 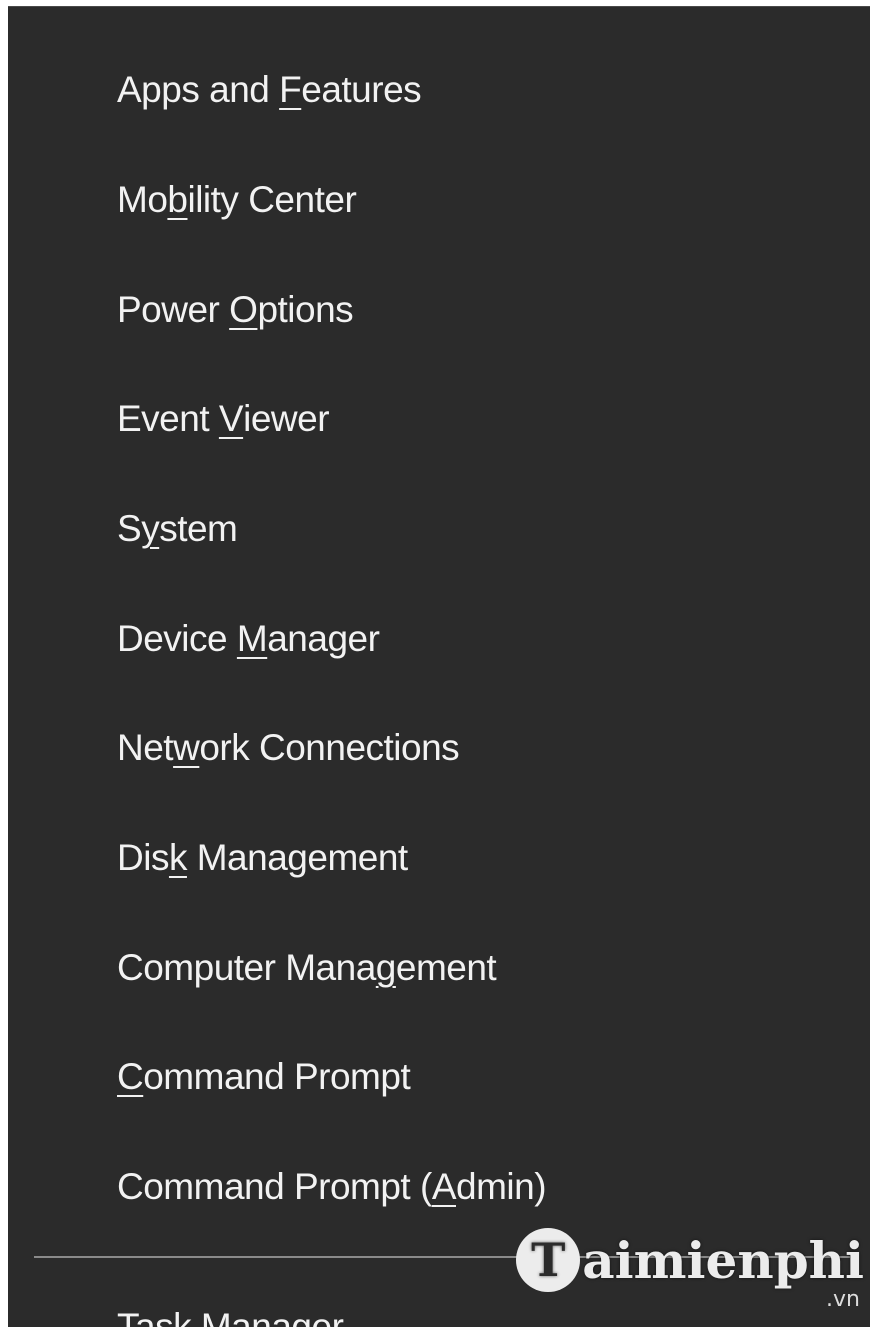 What do you see at coordinates (361, 89) in the screenshot?
I see `menu-item-label-post: eatures` at bounding box center [361, 89].